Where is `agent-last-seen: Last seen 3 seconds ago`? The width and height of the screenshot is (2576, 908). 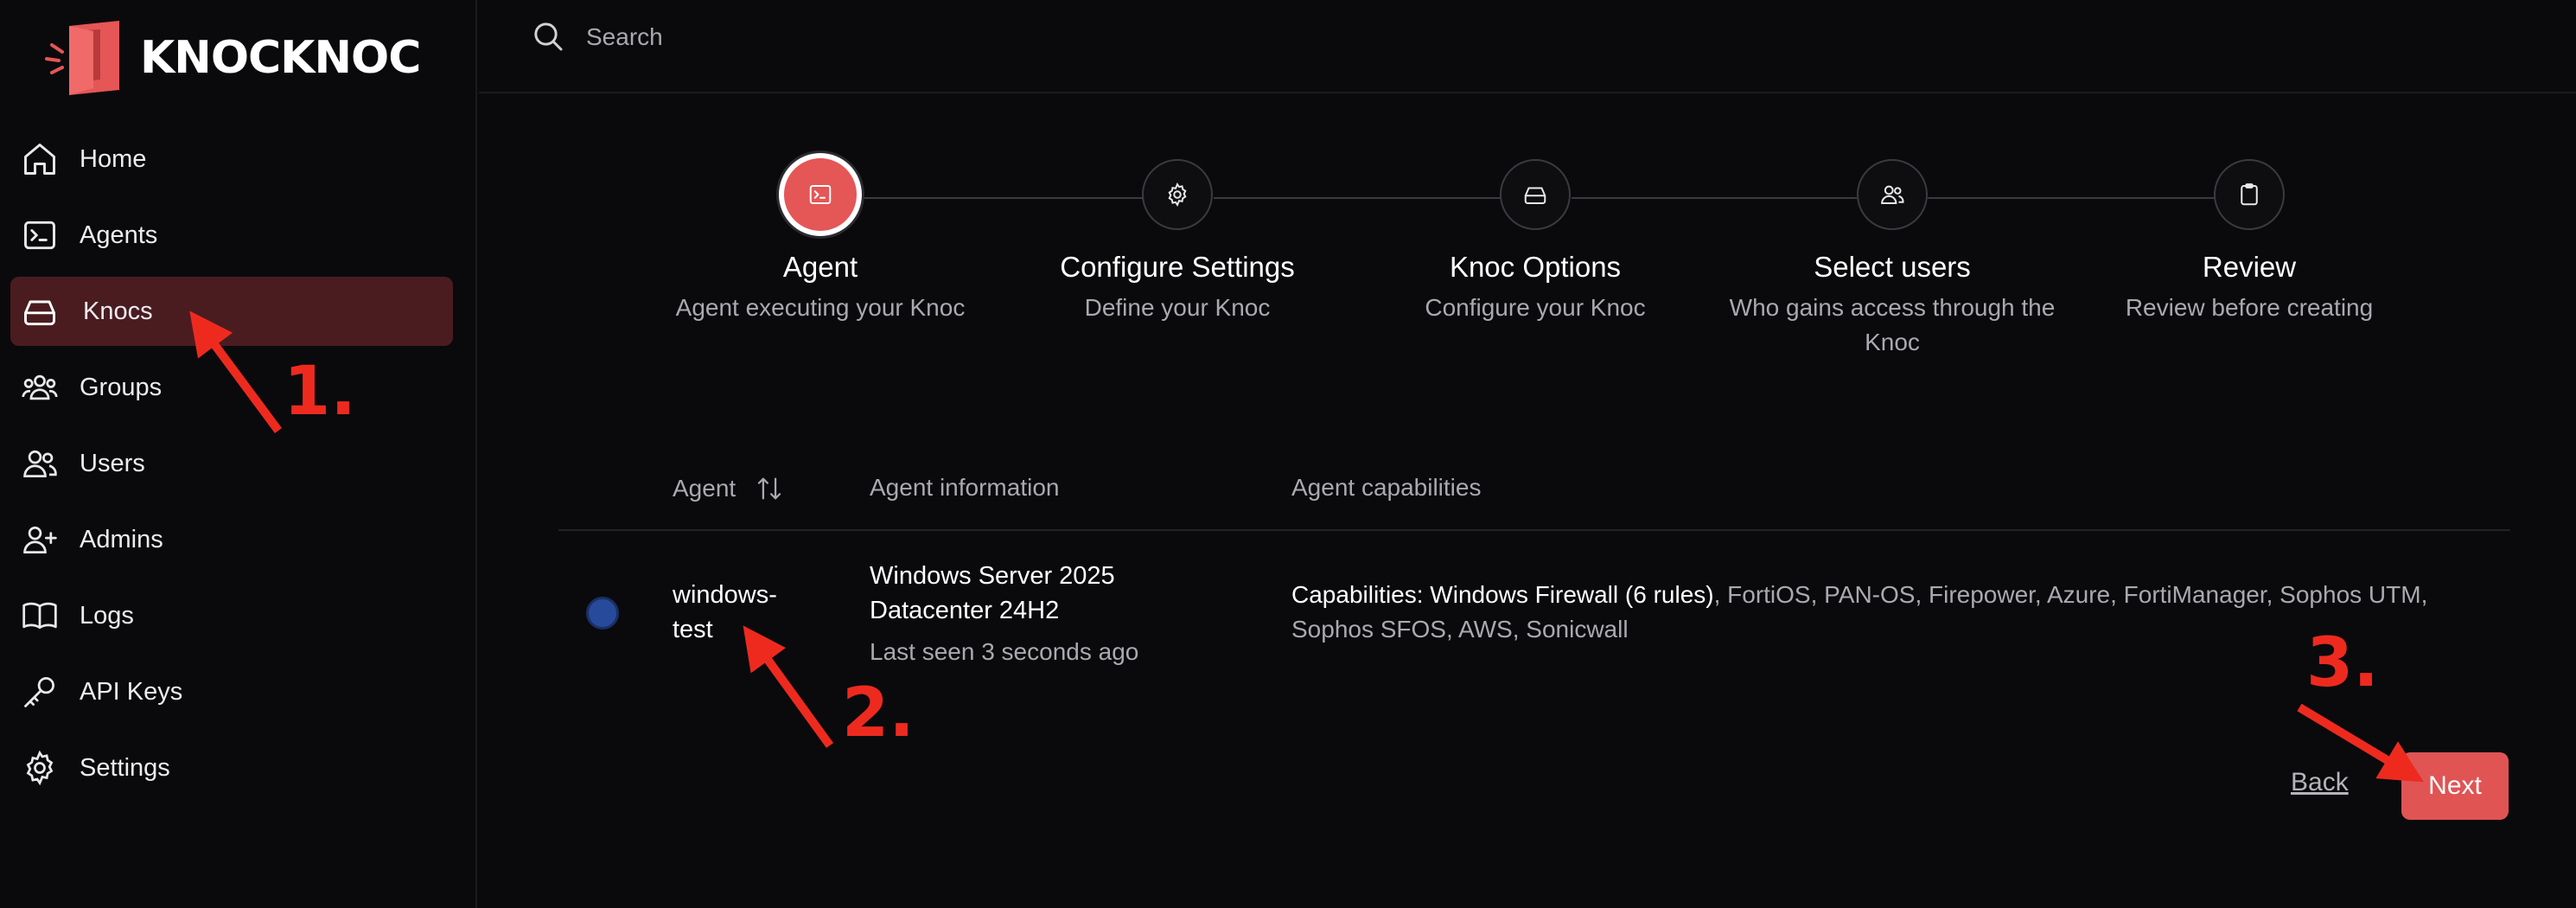
agent-last-seen: Last seen 3 seconds ago is located at coordinates (1004, 651).